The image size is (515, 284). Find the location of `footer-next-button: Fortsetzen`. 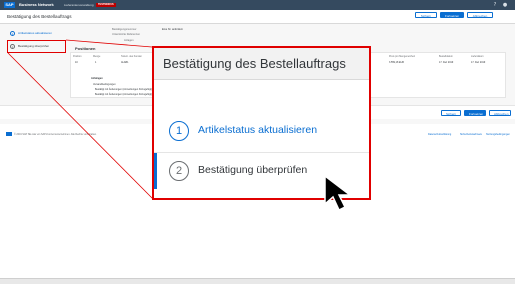

footer-next-button: Fortsetzen is located at coordinates (475, 113).